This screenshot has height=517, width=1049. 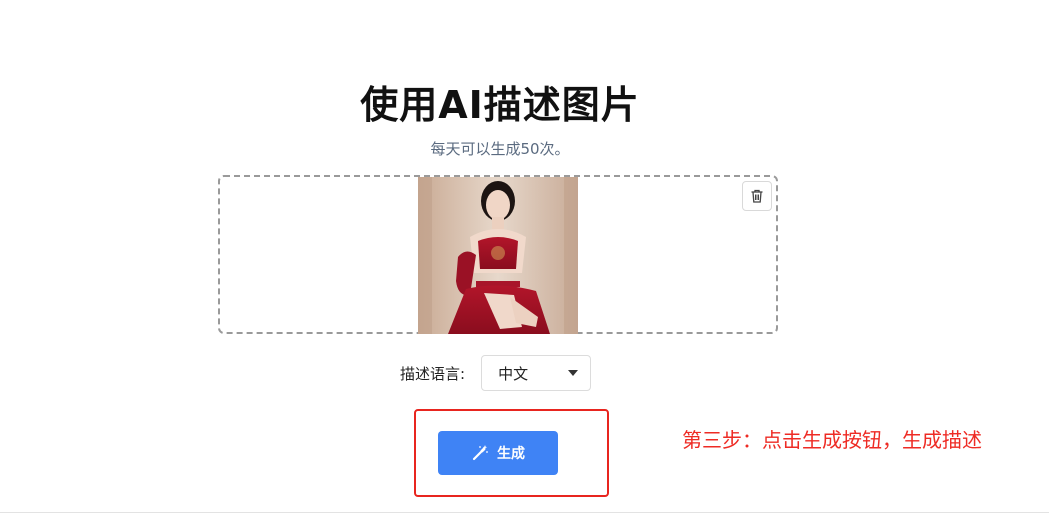 I want to click on bottom-divider, so click(x=524, y=512).